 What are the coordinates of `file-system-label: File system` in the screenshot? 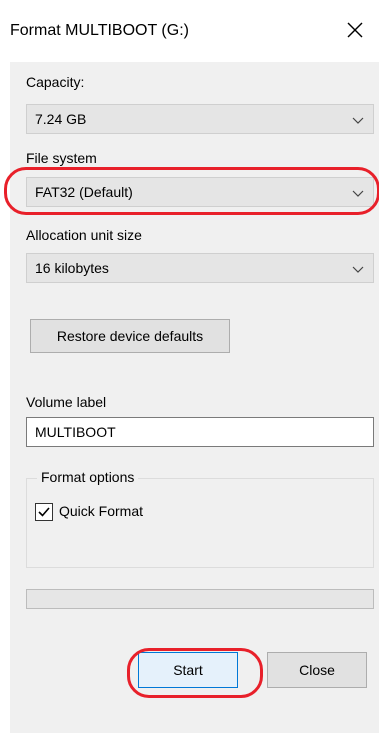 It's located at (61, 158).